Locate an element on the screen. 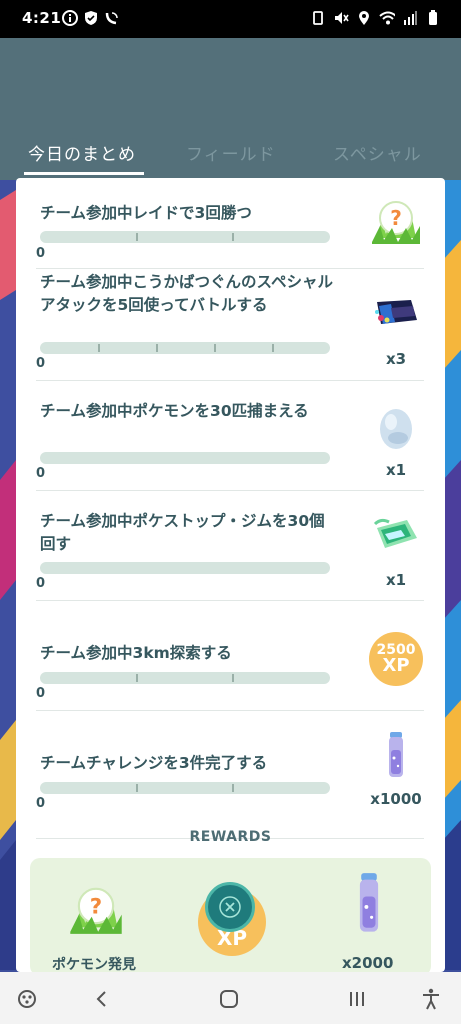 The height and width of the screenshot is (1024, 461). tab-today-summary: 今日のまとめ is located at coordinates (82, 152).